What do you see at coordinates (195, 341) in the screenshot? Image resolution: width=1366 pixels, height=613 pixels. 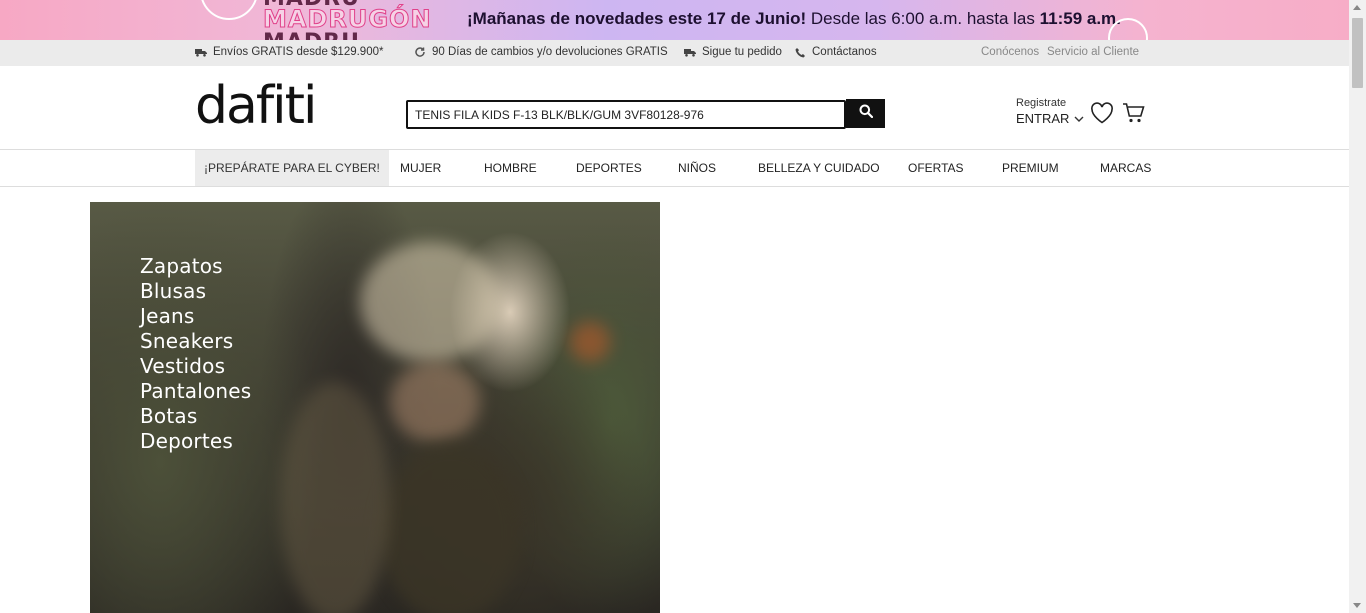 I see `hero-link-sneakers: Sneakers` at bounding box center [195, 341].